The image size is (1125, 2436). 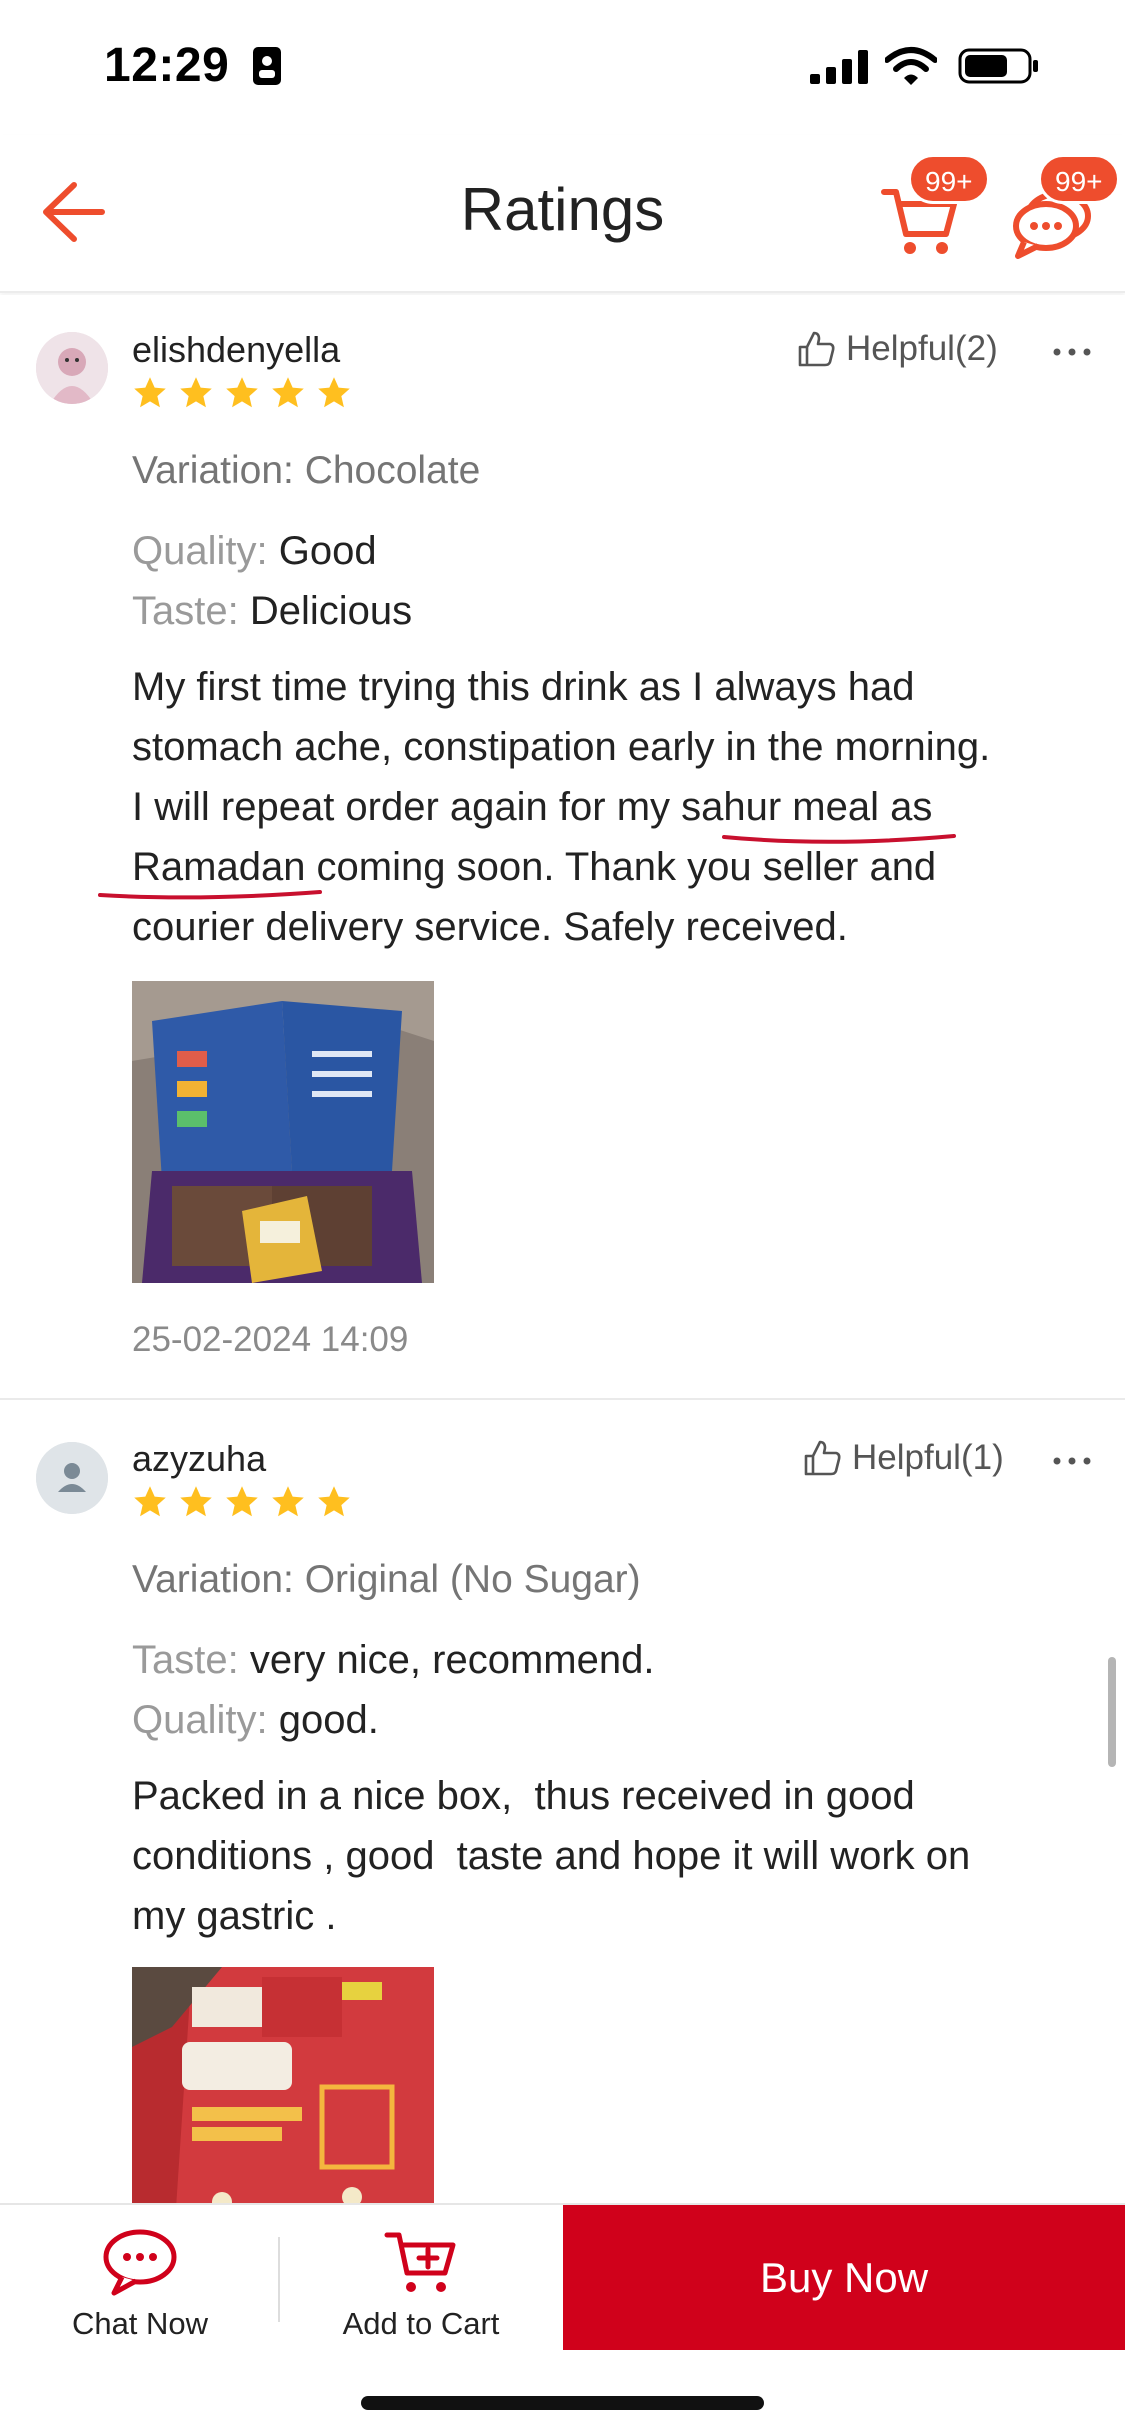 What do you see at coordinates (998, 66) in the screenshot?
I see `battery-icon` at bounding box center [998, 66].